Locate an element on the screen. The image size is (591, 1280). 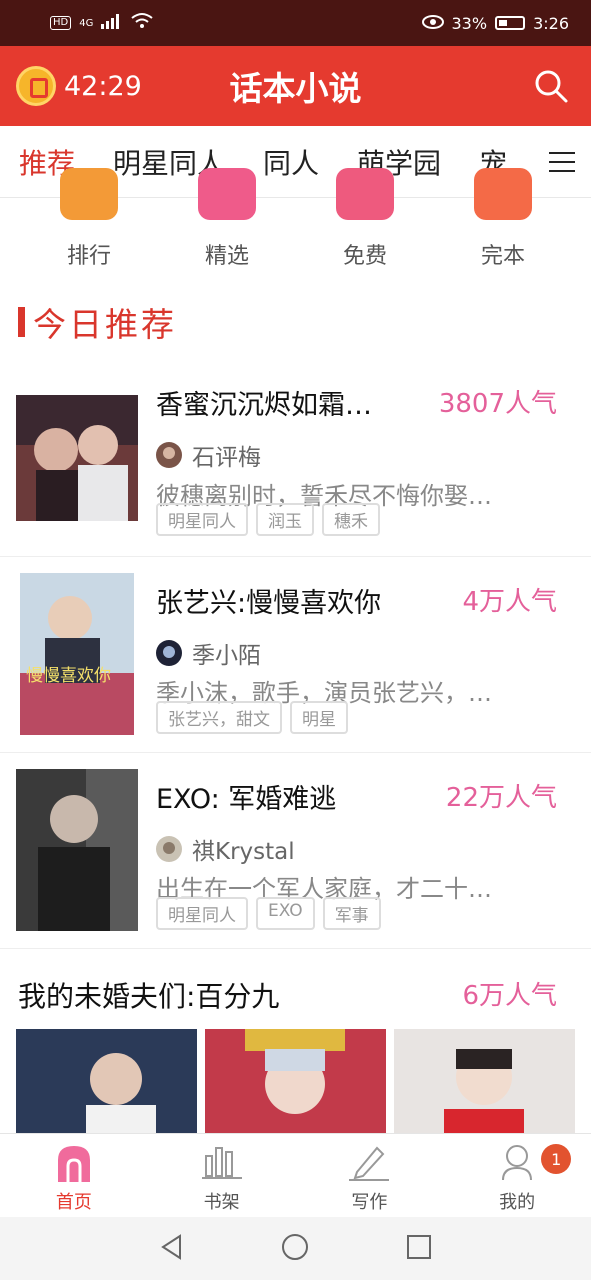
home-icon is located at coordinates (73, 1164).